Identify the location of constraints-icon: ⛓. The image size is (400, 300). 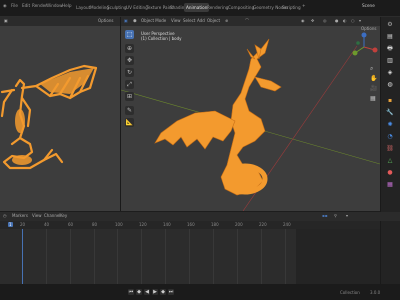
(390, 149).